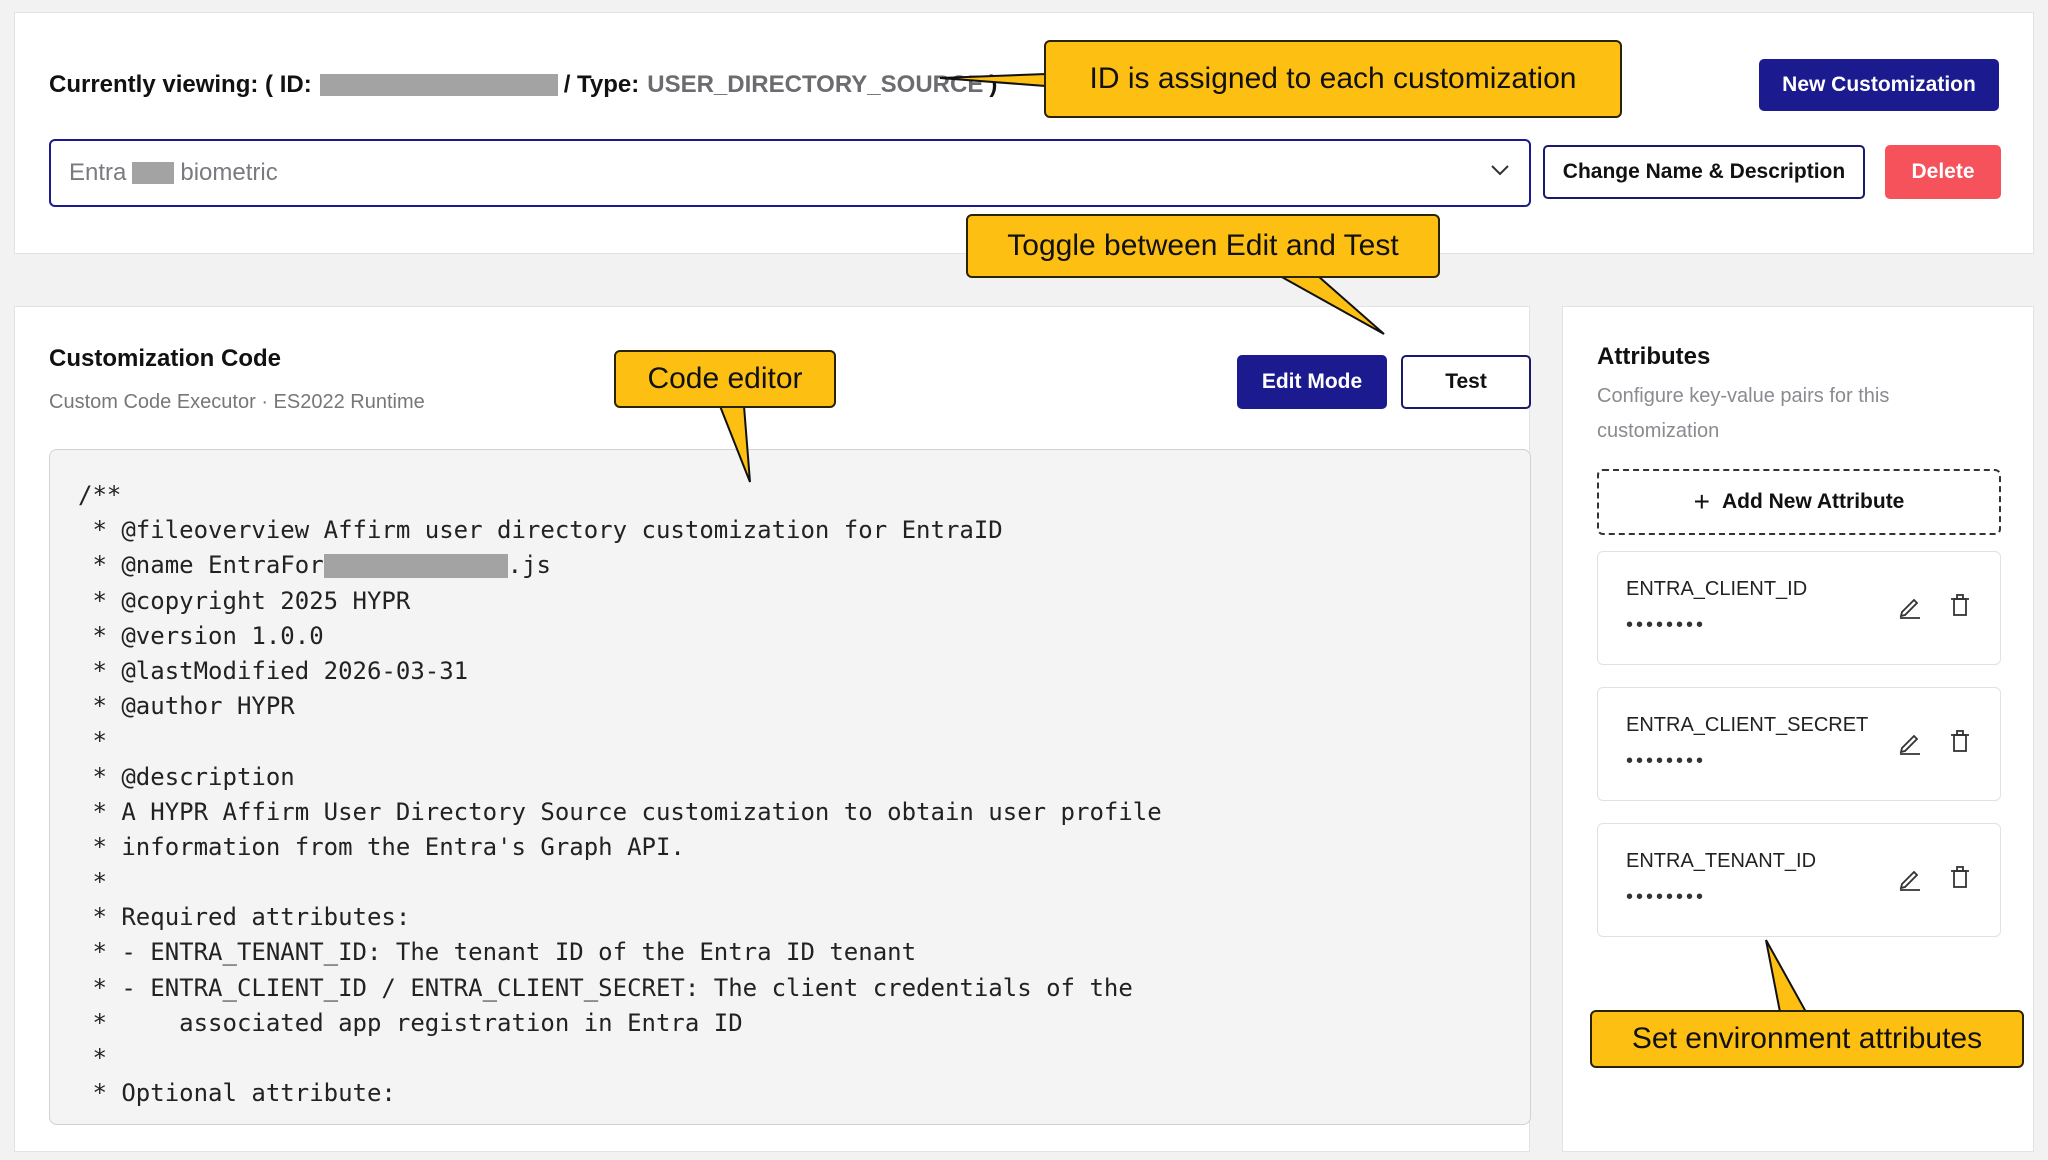 Image resolution: width=2048 pixels, height=1160 pixels. I want to click on env-callout-pointer, so click(1786, 976).